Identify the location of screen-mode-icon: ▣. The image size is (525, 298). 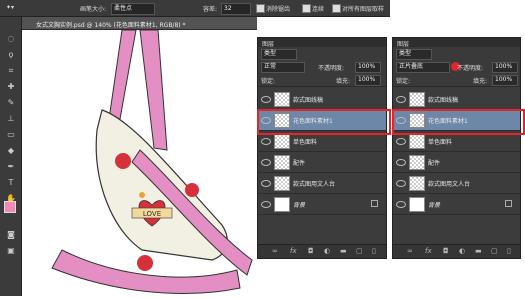
(11, 251).